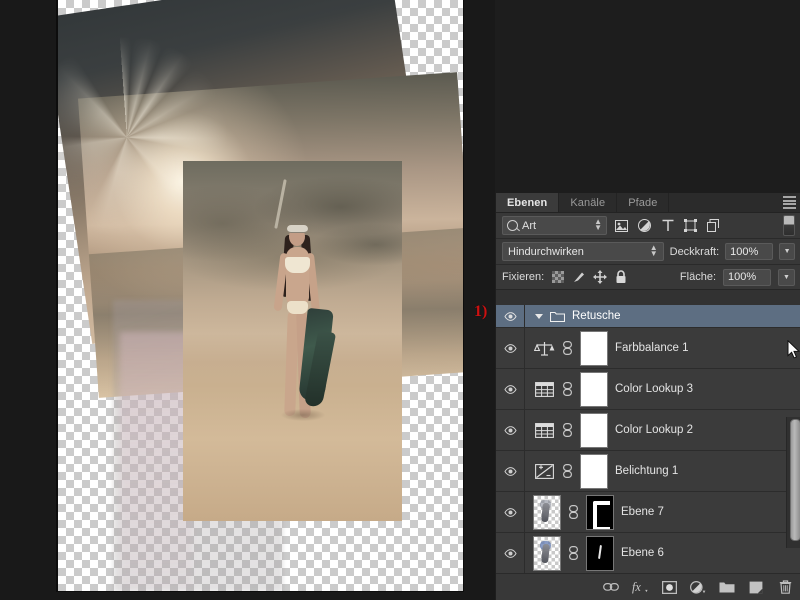 The image size is (800, 600). I want to click on tab-pfade: Pfade, so click(643, 202).